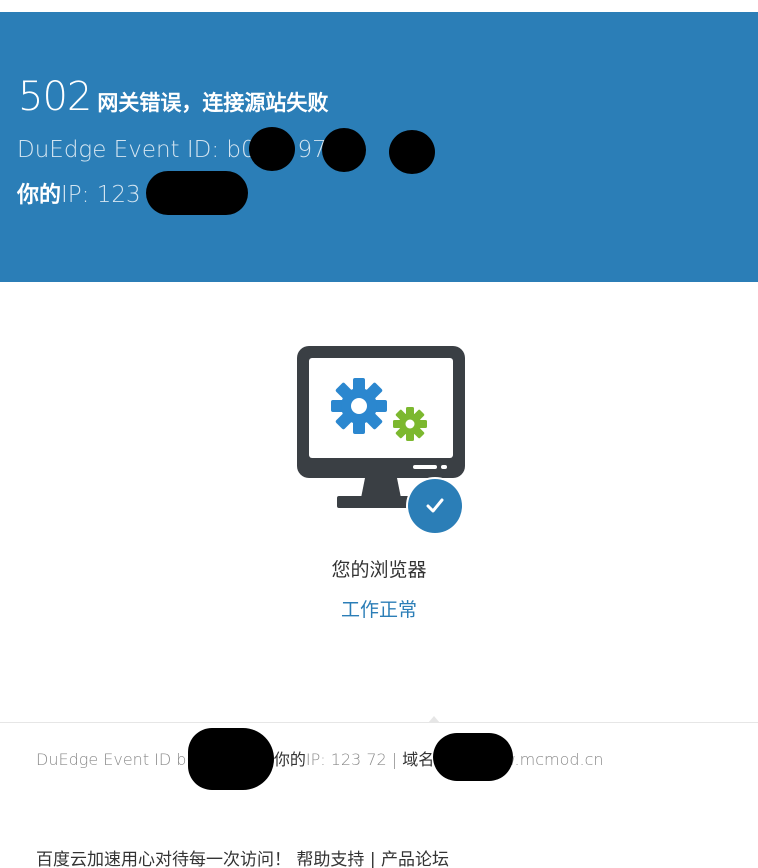  What do you see at coordinates (379, 570) in the screenshot?
I see `browser-label: 您的浏览器` at bounding box center [379, 570].